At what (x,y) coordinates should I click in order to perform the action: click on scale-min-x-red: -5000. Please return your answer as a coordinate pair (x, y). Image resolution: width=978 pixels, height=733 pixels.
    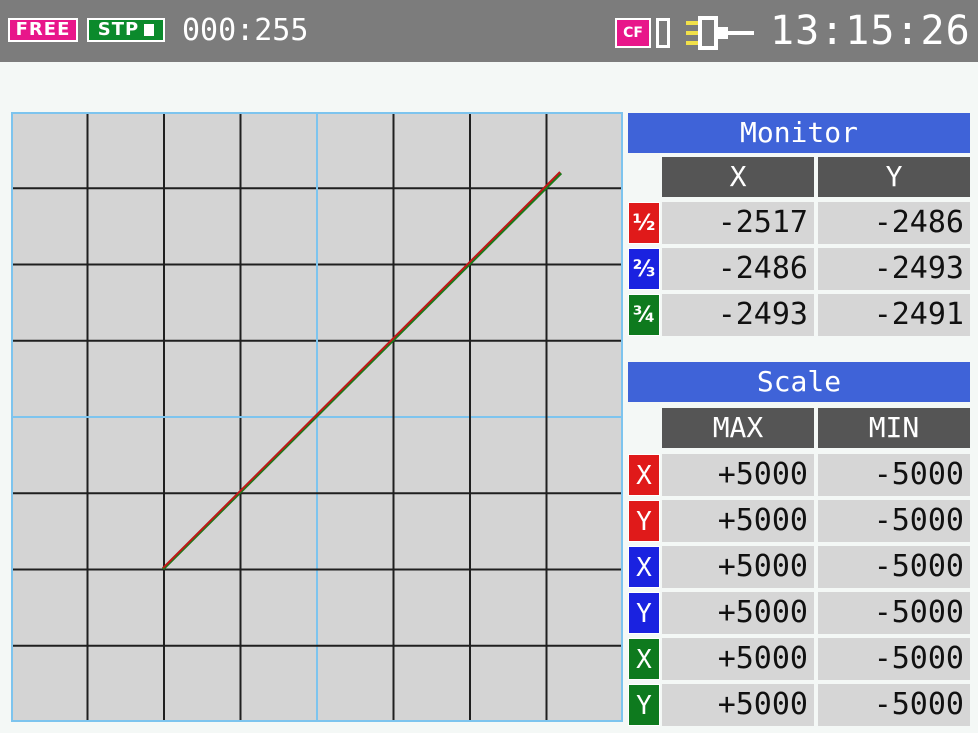
    Looking at the image, I should click on (894, 475).